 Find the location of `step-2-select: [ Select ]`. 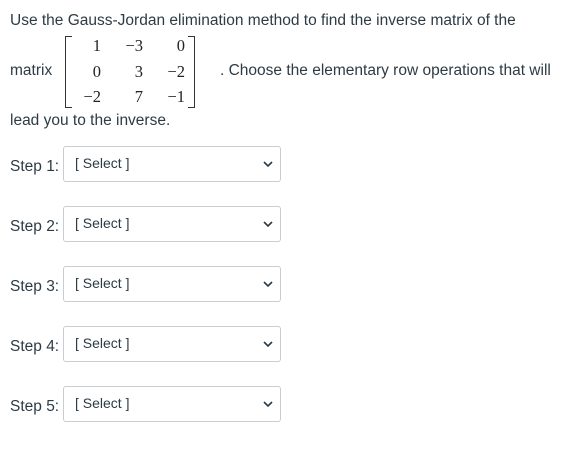

step-2-select: [ Select ] is located at coordinates (172, 224).